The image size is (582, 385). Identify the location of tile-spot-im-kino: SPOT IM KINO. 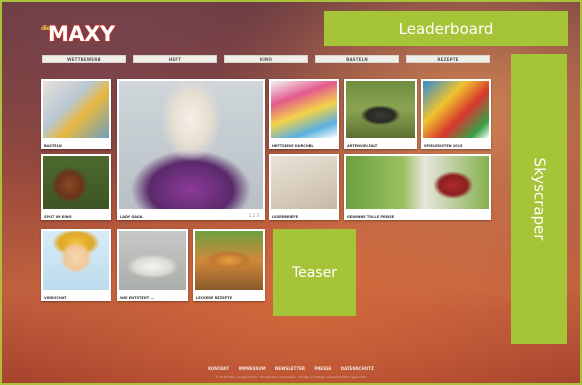
(76, 187).